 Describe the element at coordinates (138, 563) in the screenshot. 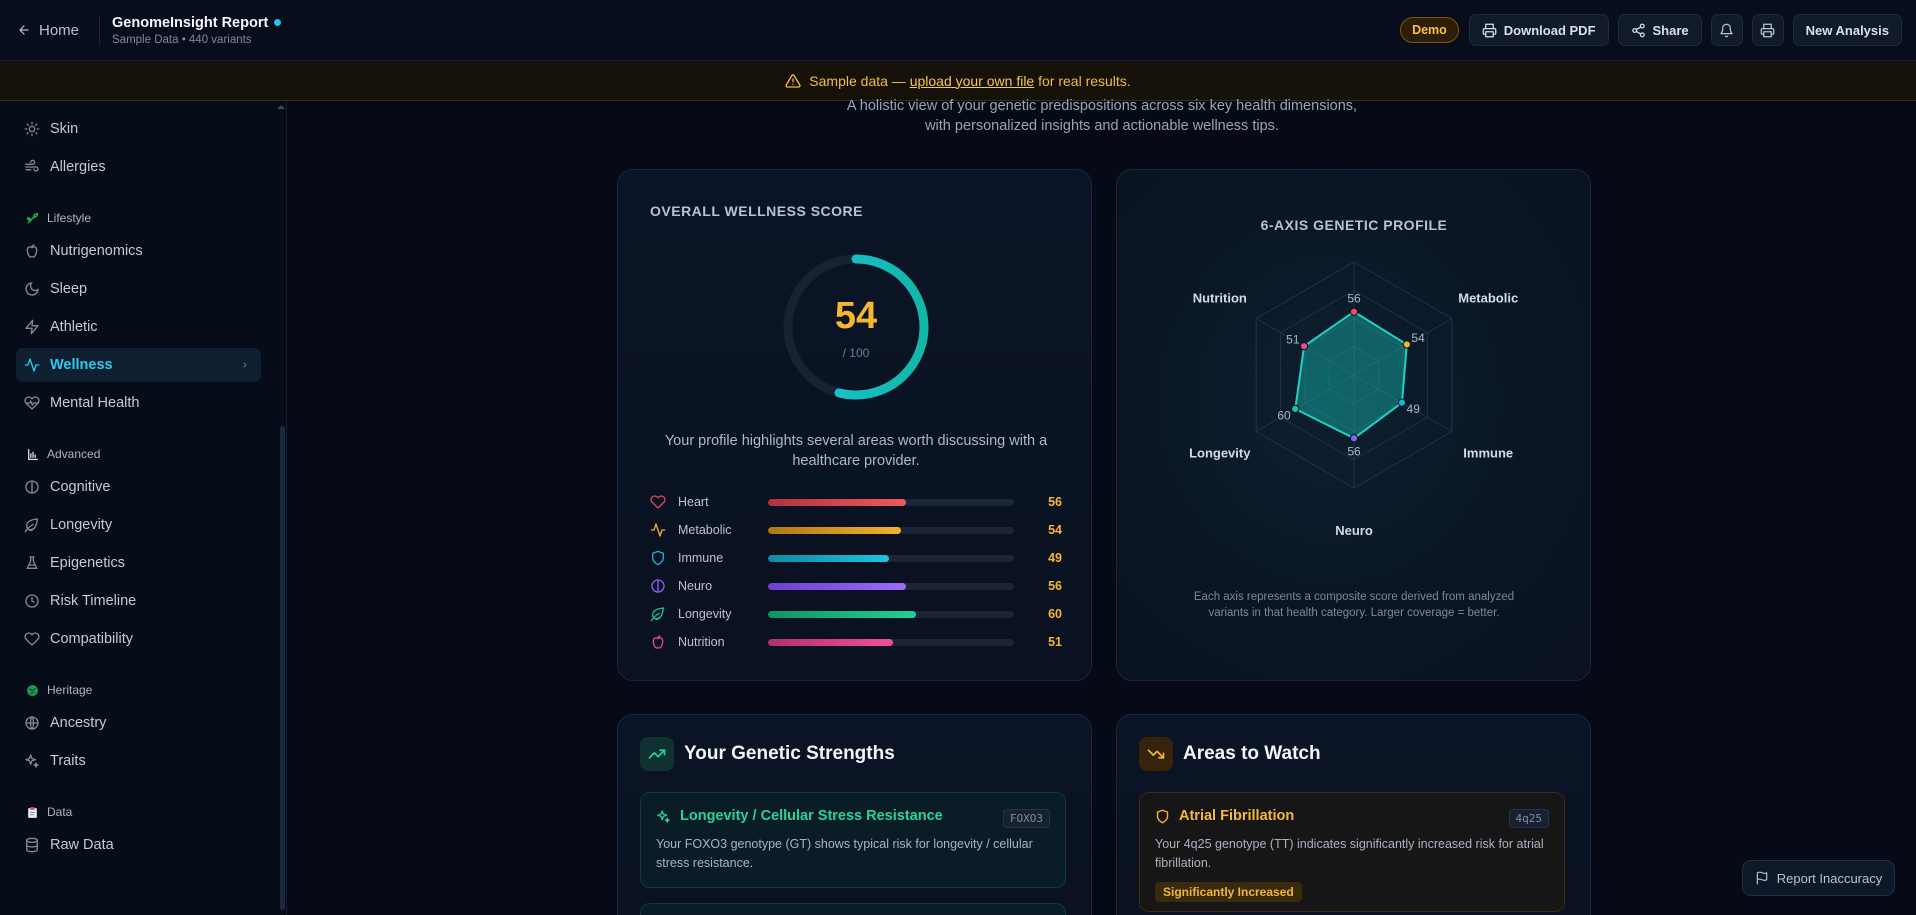

I see `sidebar-item-epigenetics: Epigenetics` at that location.